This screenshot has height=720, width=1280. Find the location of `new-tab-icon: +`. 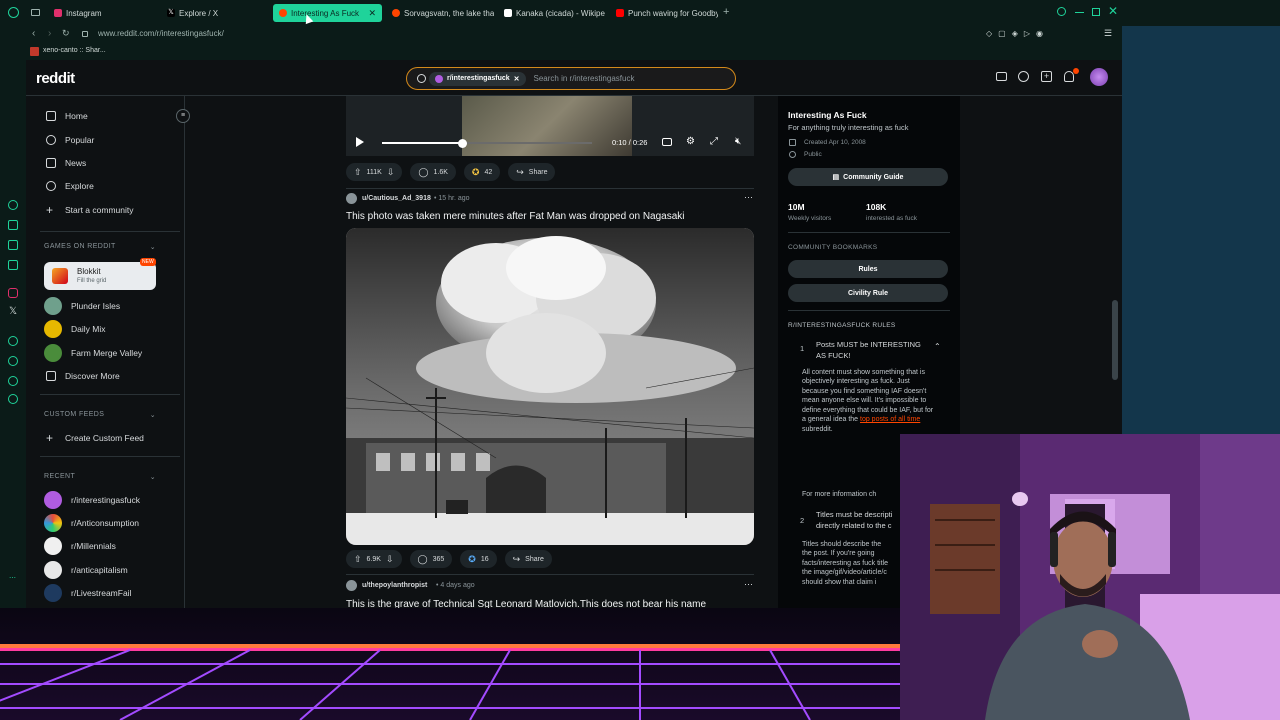

new-tab-icon: + is located at coordinates (726, 12).